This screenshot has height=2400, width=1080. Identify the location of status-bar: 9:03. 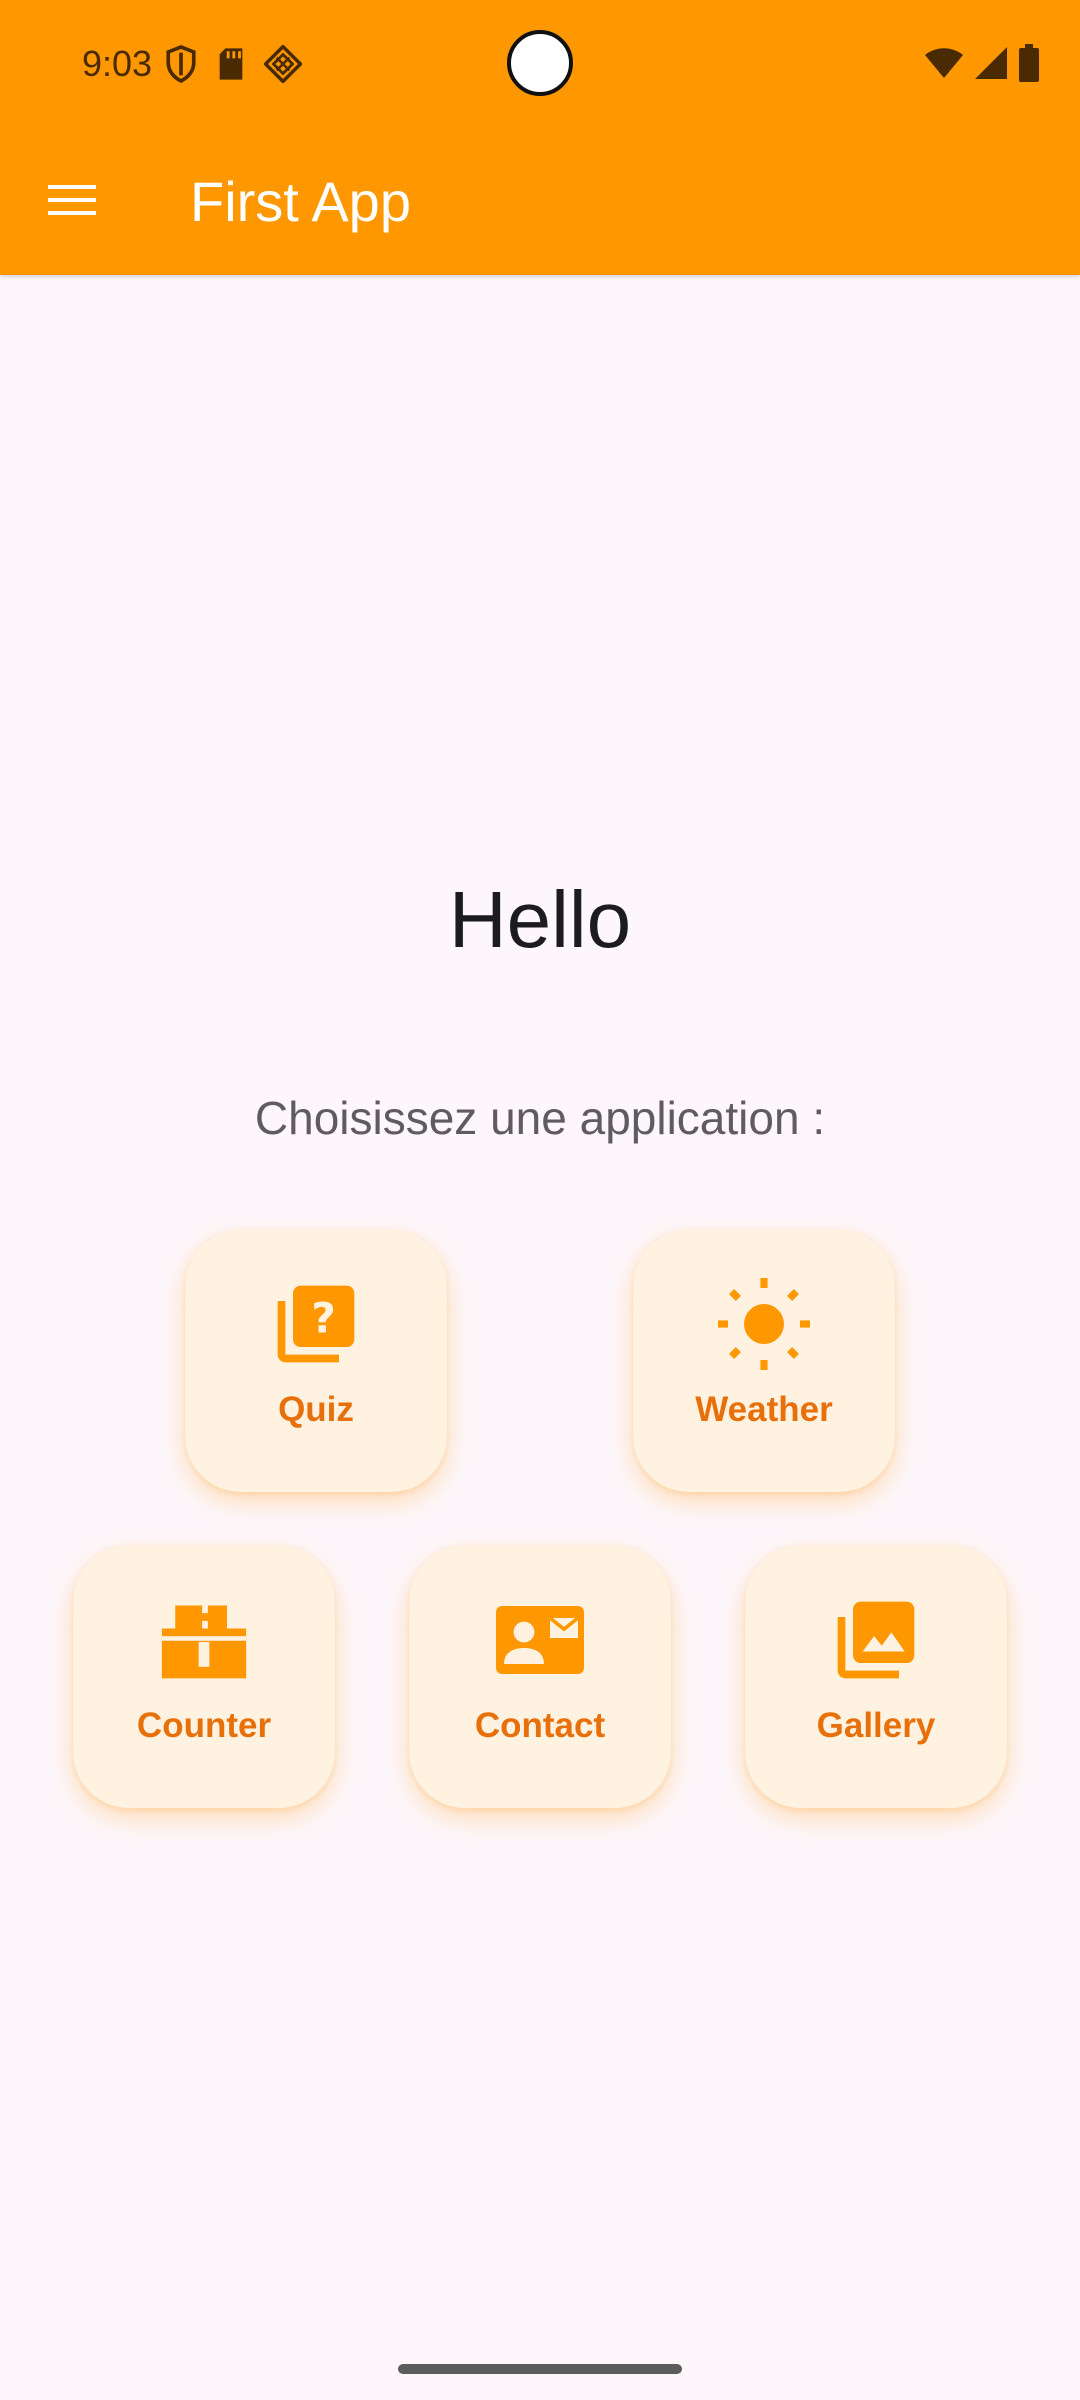
(540, 64).